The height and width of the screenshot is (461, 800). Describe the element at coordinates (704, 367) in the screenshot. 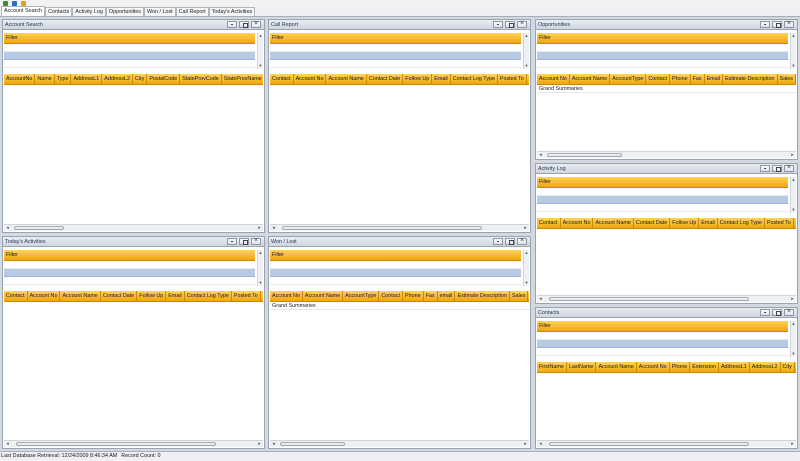

I see `column-header: Extension` at that location.